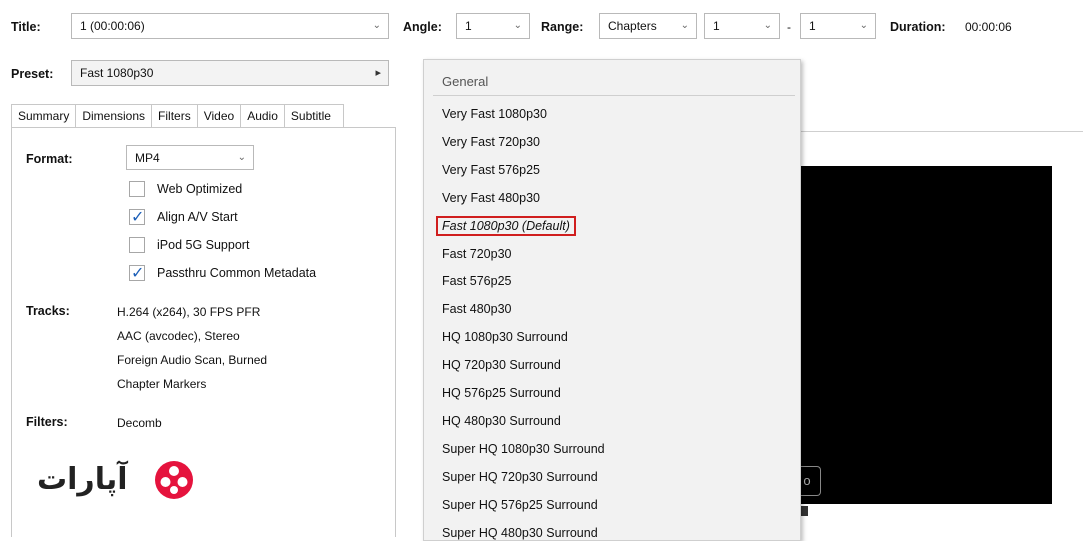  Describe the element at coordinates (505, 337) in the screenshot. I see `menu-item: HQ 1080p30 Surround` at that location.